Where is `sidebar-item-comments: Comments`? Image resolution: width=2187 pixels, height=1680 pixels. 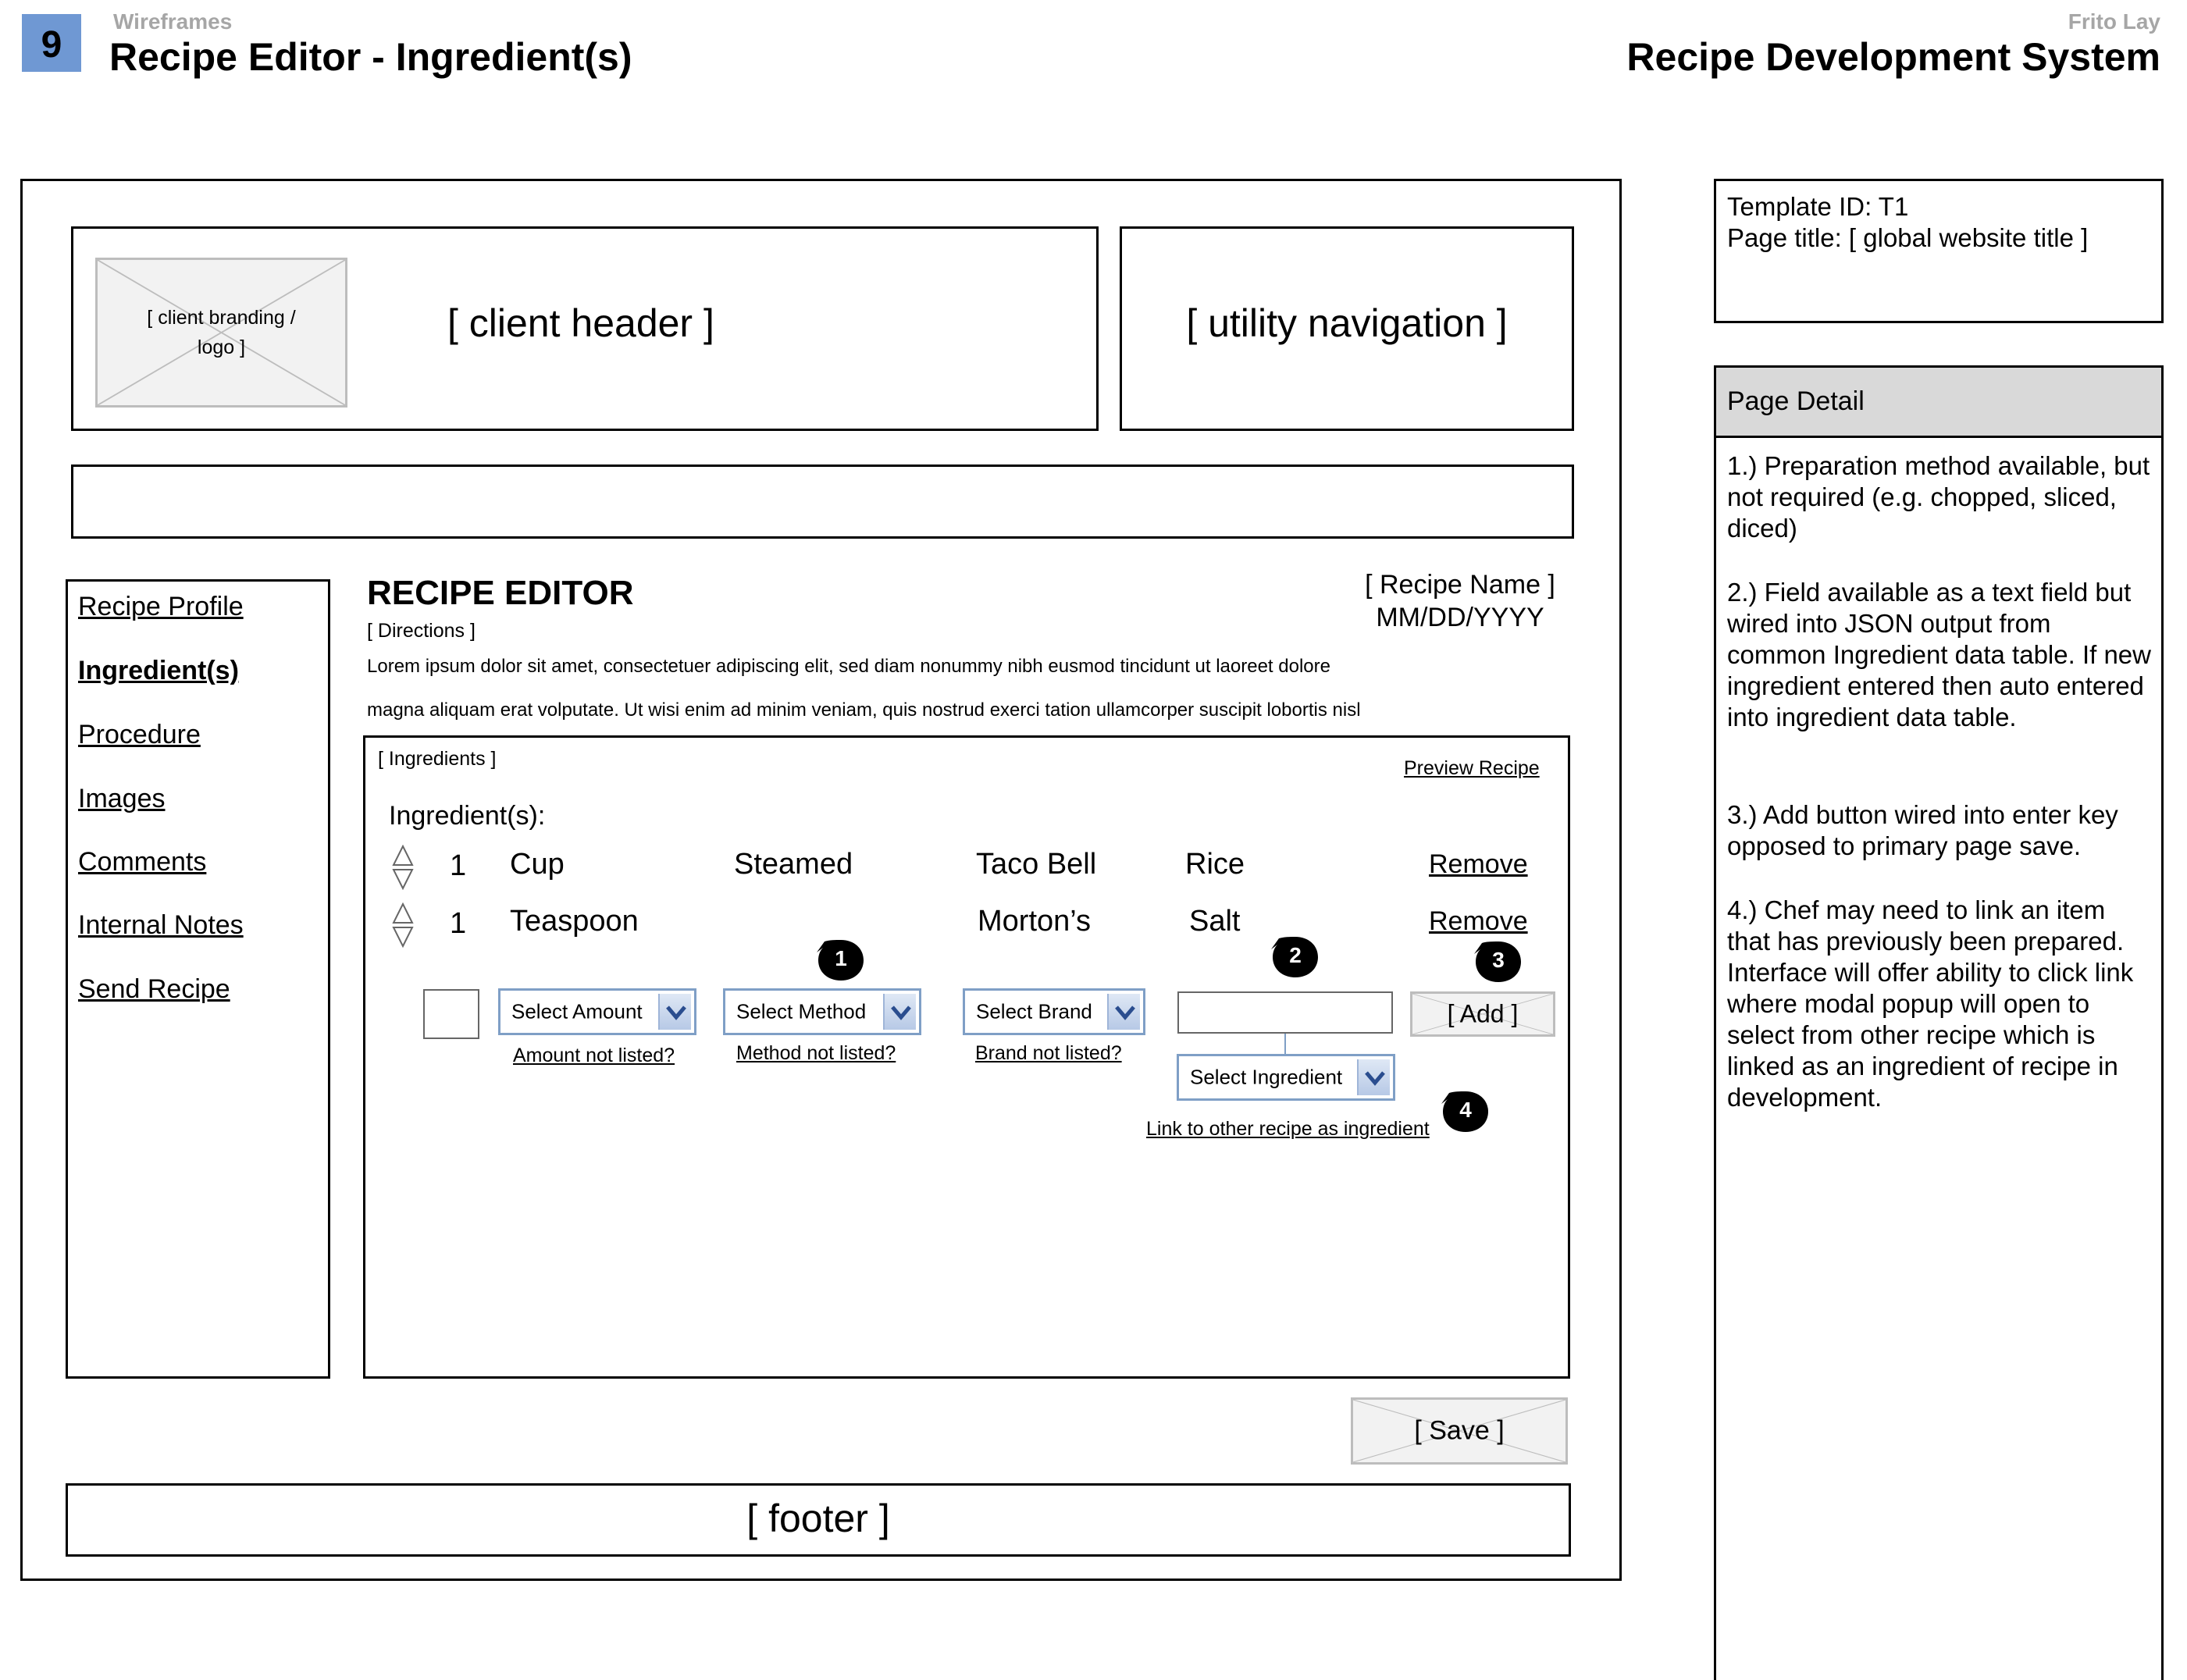 sidebar-item-comments: Comments is located at coordinates (142, 862).